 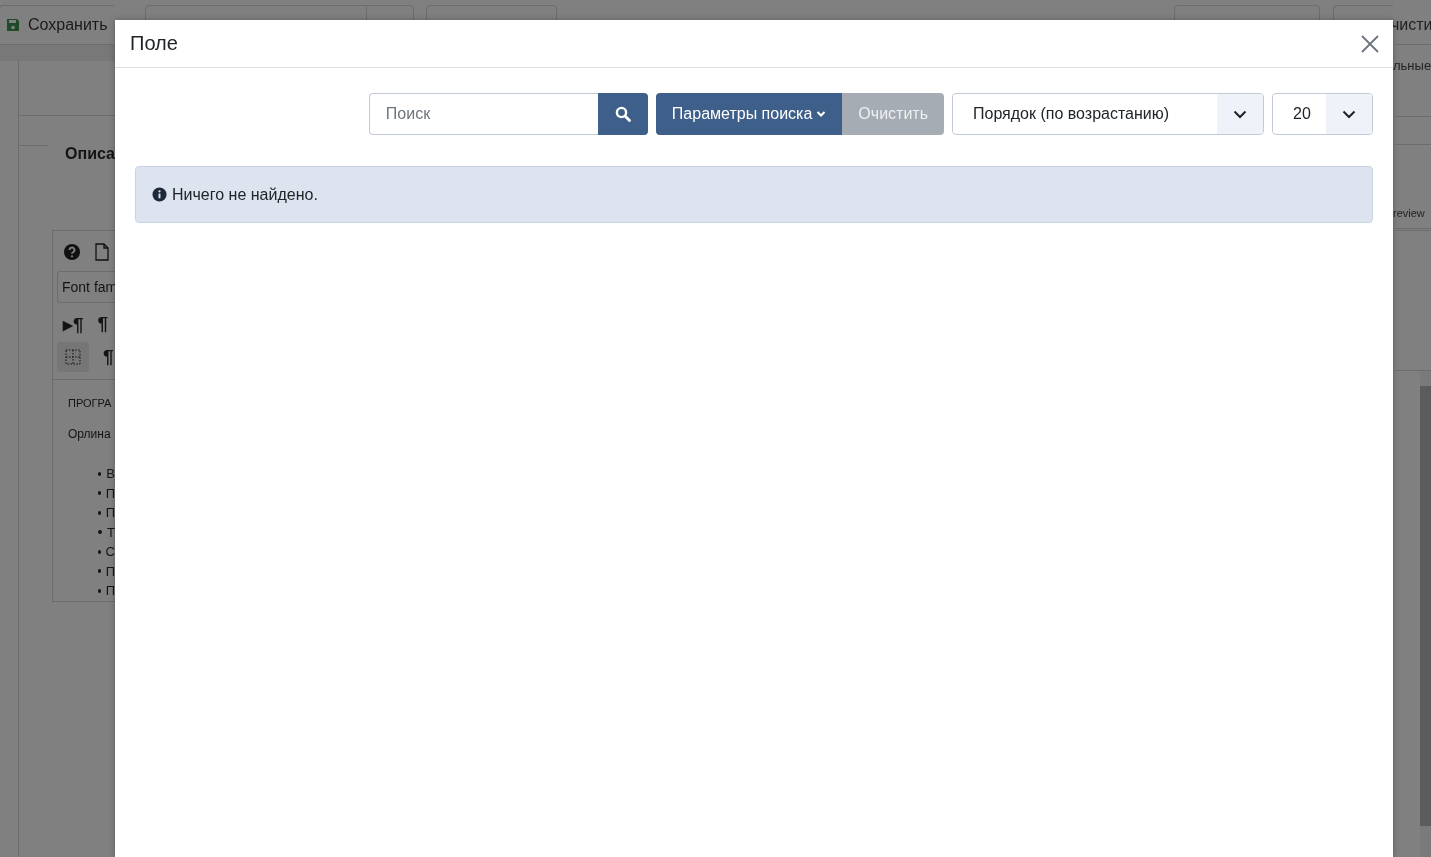 What do you see at coordinates (57, 25) in the screenshot?
I see `save-button: Сохранить` at bounding box center [57, 25].